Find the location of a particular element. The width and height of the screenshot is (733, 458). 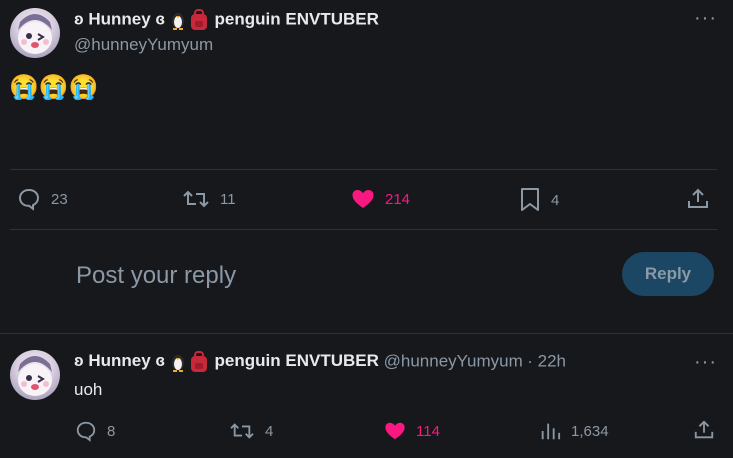

retweet-action: 4 is located at coordinates (251, 431).